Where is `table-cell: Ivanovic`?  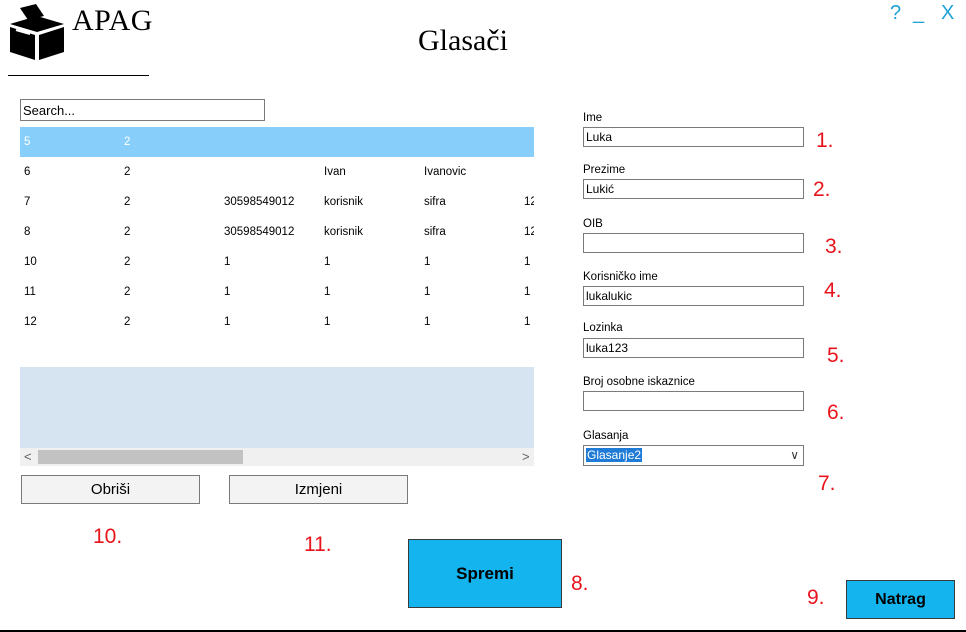 table-cell: Ivanovic is located at coordinates (445, 172).